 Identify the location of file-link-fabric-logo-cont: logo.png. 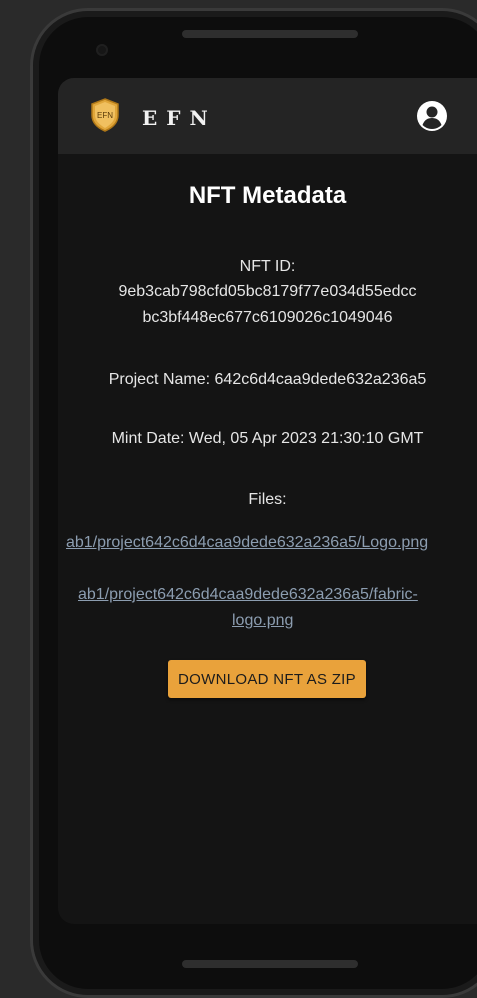
(262, 621).